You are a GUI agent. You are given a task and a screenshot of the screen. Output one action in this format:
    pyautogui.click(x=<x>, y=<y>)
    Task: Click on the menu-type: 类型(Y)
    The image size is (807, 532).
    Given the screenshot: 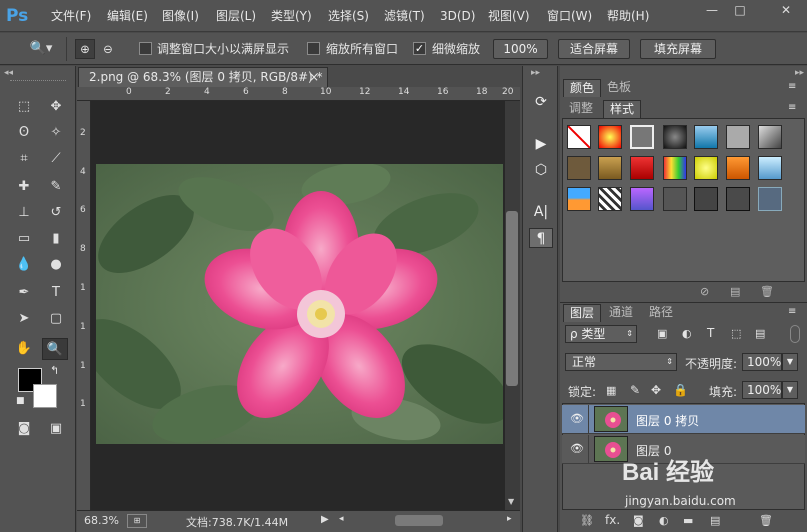 What is the action you would take?
    pyautogui.click(x=291, y=16)
    